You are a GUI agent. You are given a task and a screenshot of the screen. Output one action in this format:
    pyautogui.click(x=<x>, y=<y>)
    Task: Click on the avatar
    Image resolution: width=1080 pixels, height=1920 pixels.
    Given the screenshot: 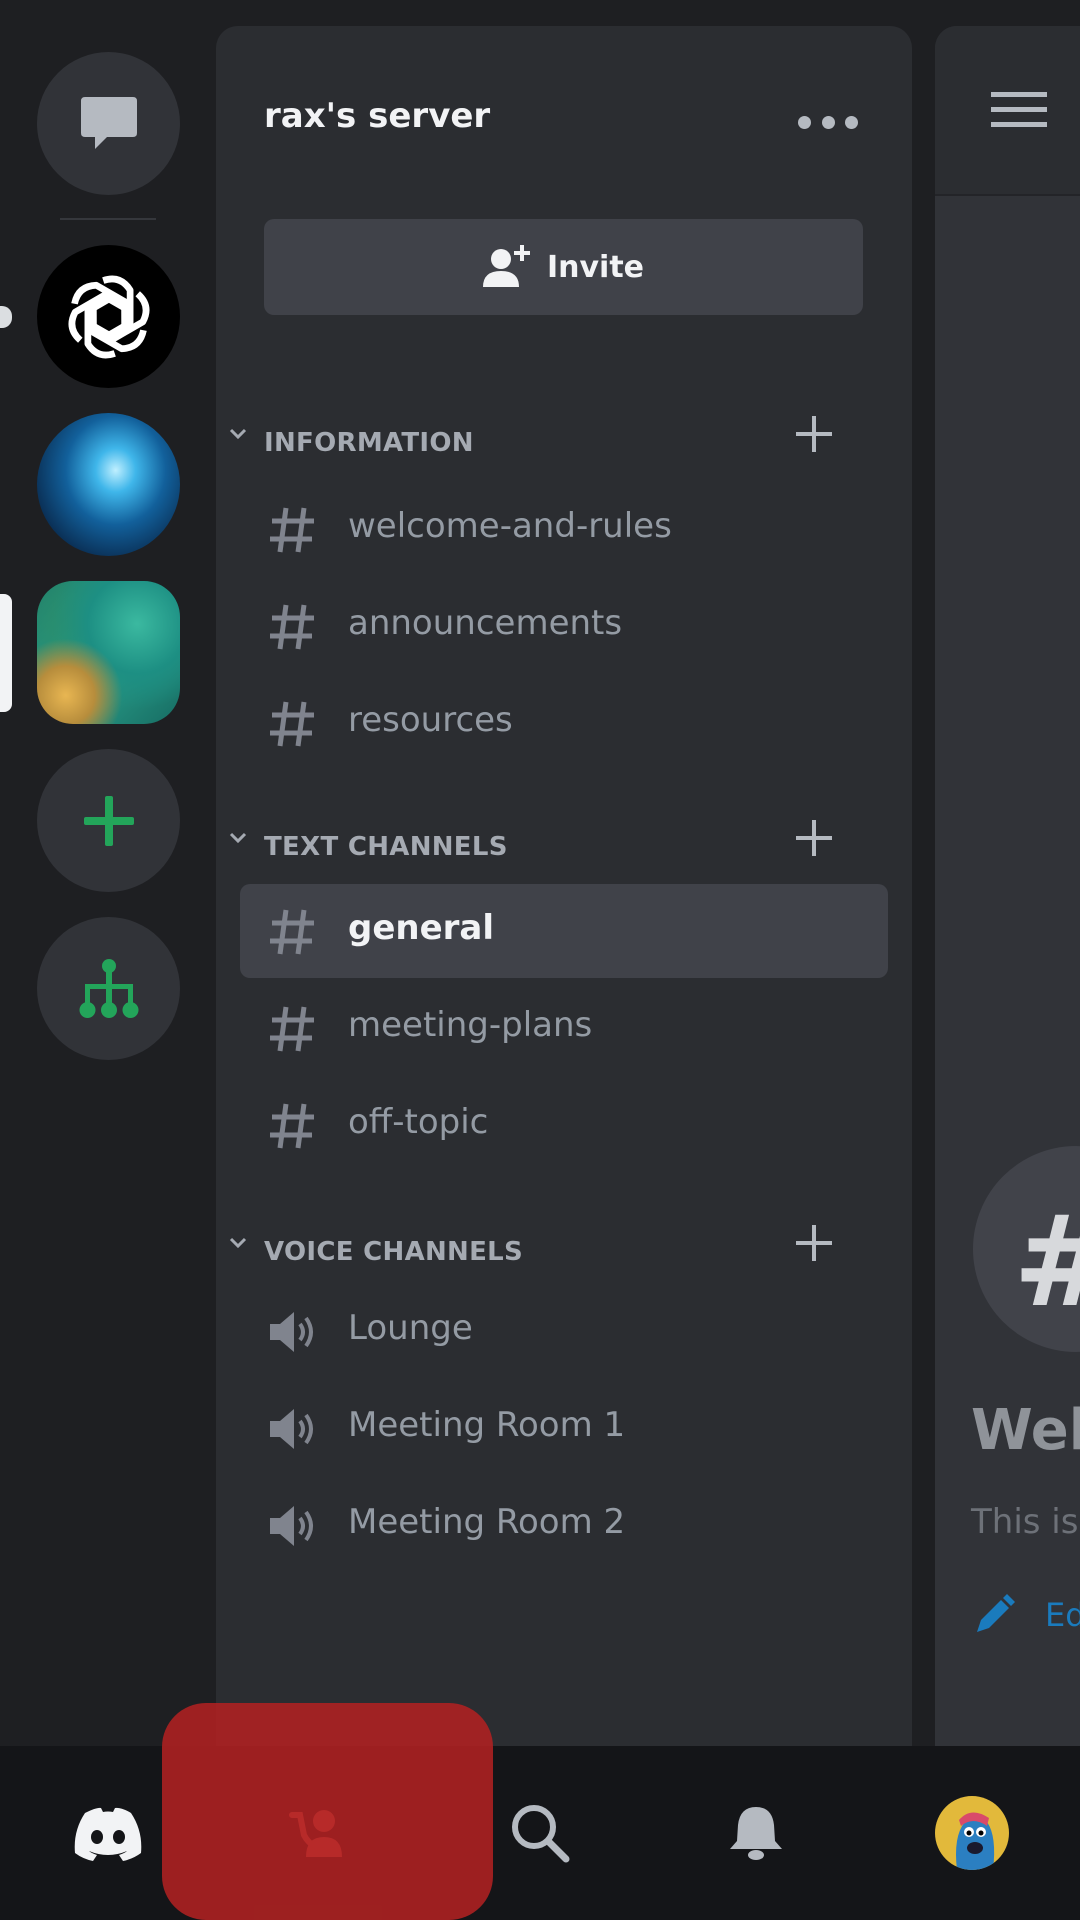 What is the action you would take?
    pyautogui.click(x=972, y=1833)
    